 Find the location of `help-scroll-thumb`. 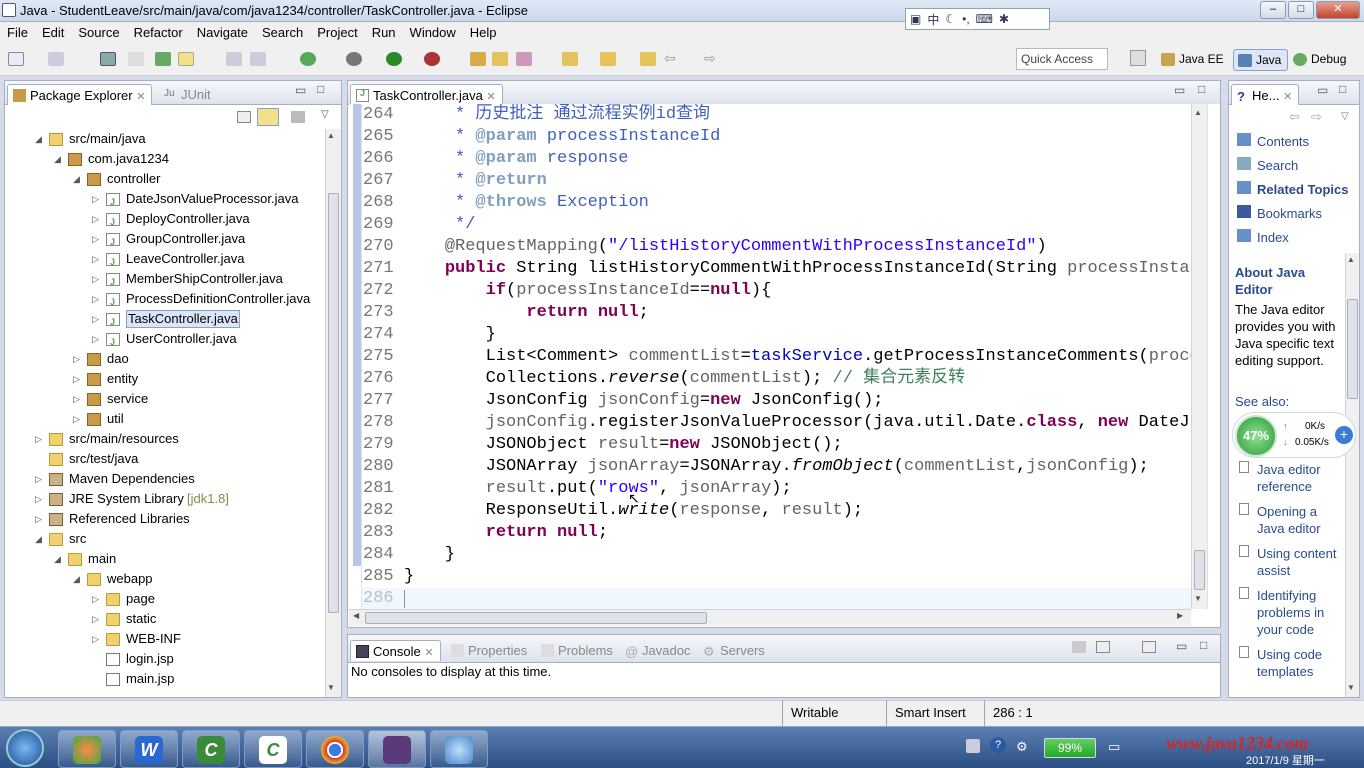

help-scroll-thumb is located at coordinates (1352, 349).